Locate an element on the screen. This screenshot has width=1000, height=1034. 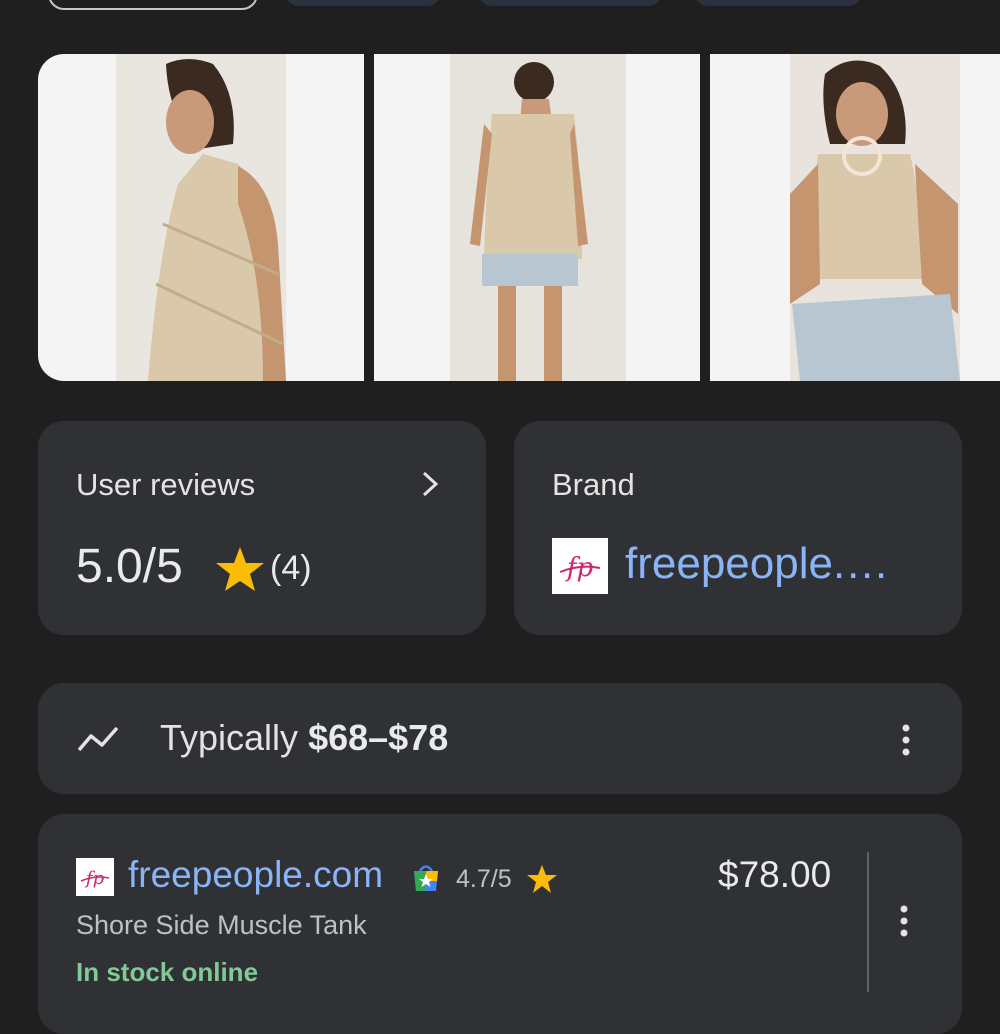
google-shopping-bag-icon is located at coordinates (426, 878).